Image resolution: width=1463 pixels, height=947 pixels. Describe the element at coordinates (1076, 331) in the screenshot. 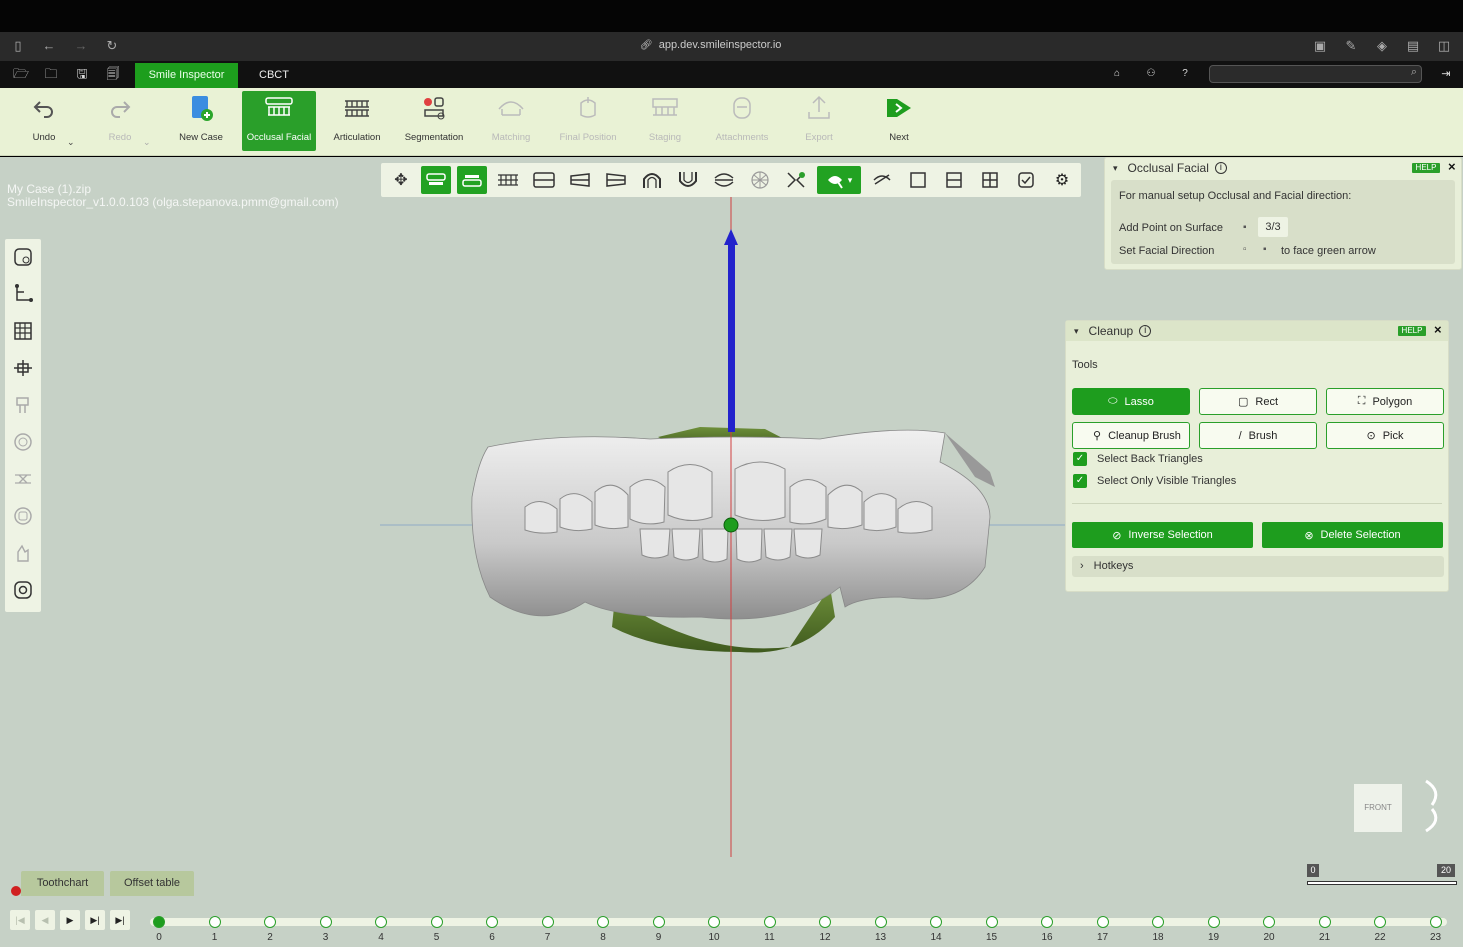

I see `collapse-chevron-icon: ▾` at that location.